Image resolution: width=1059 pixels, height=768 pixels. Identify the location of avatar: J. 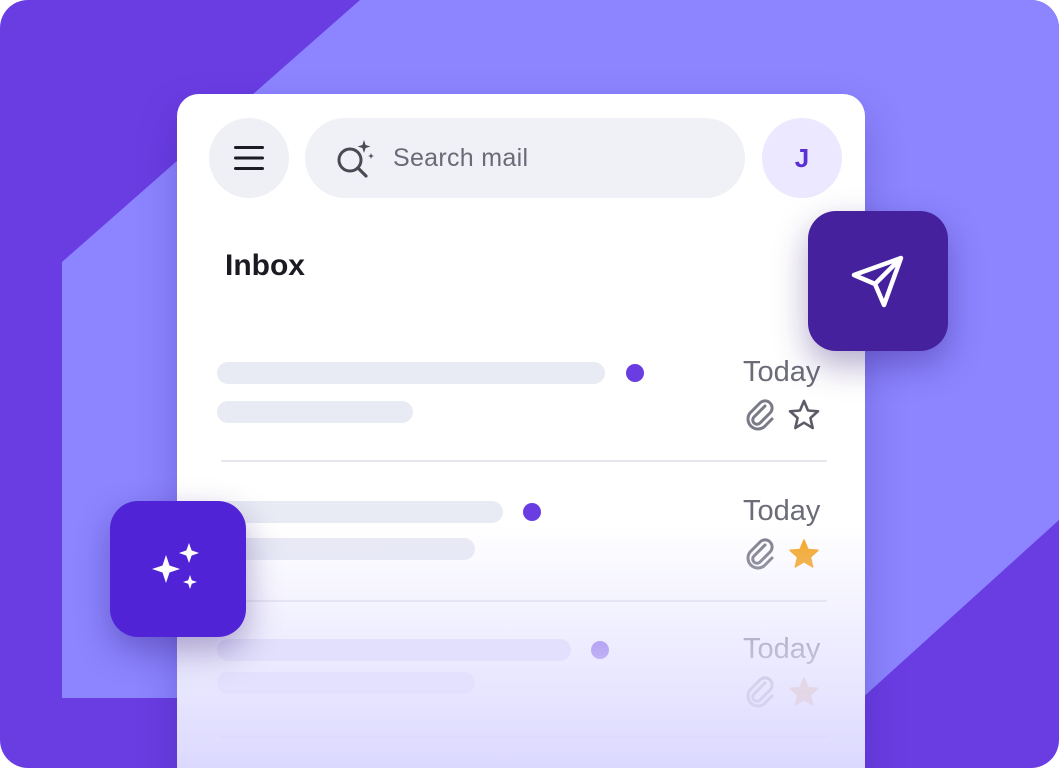
(802, 158).